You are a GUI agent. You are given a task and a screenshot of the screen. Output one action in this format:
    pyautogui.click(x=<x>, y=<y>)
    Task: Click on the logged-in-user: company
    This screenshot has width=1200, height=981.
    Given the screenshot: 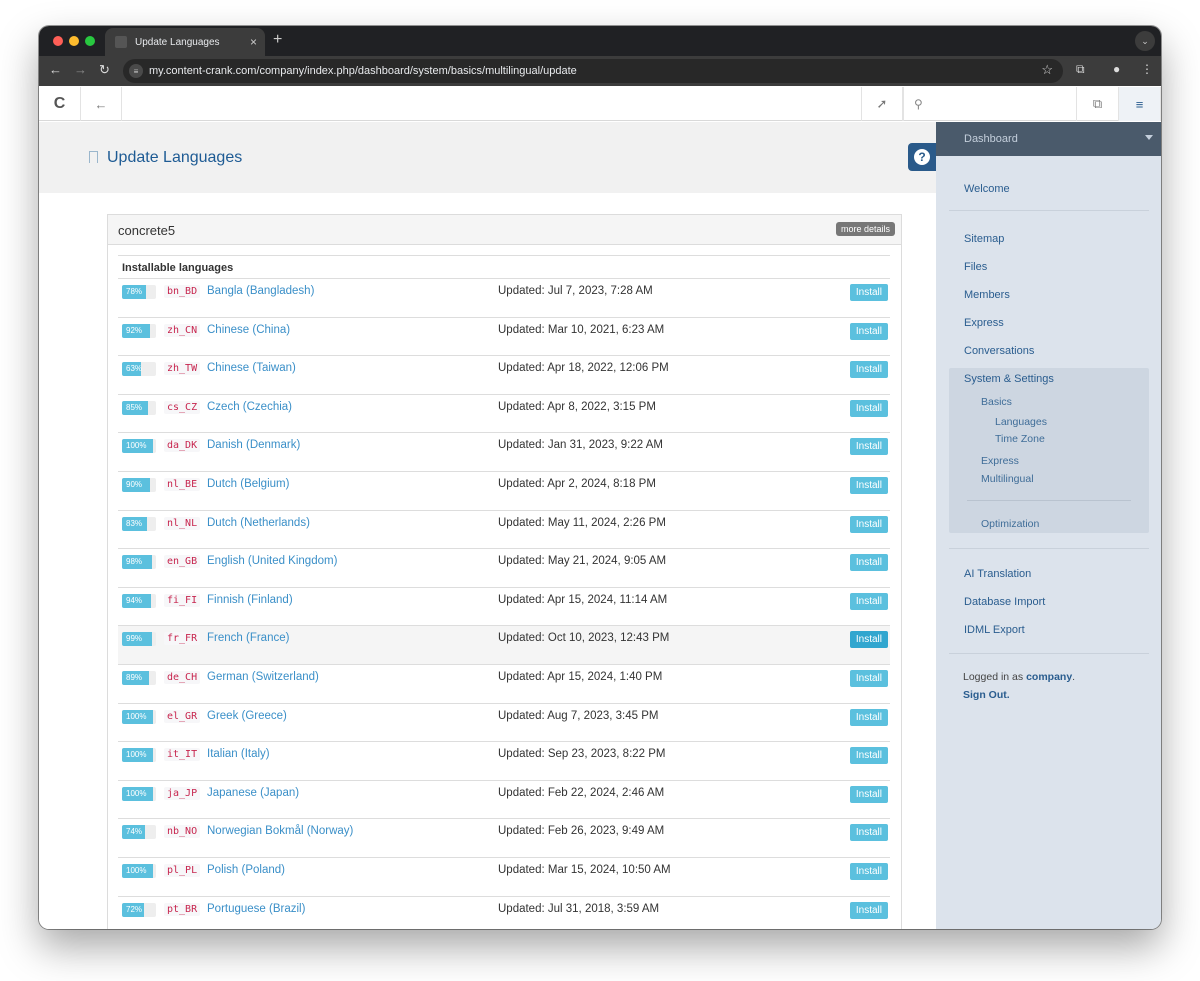 What is the action you would take?
    pyautogui.click(x=1049, y=677)
    